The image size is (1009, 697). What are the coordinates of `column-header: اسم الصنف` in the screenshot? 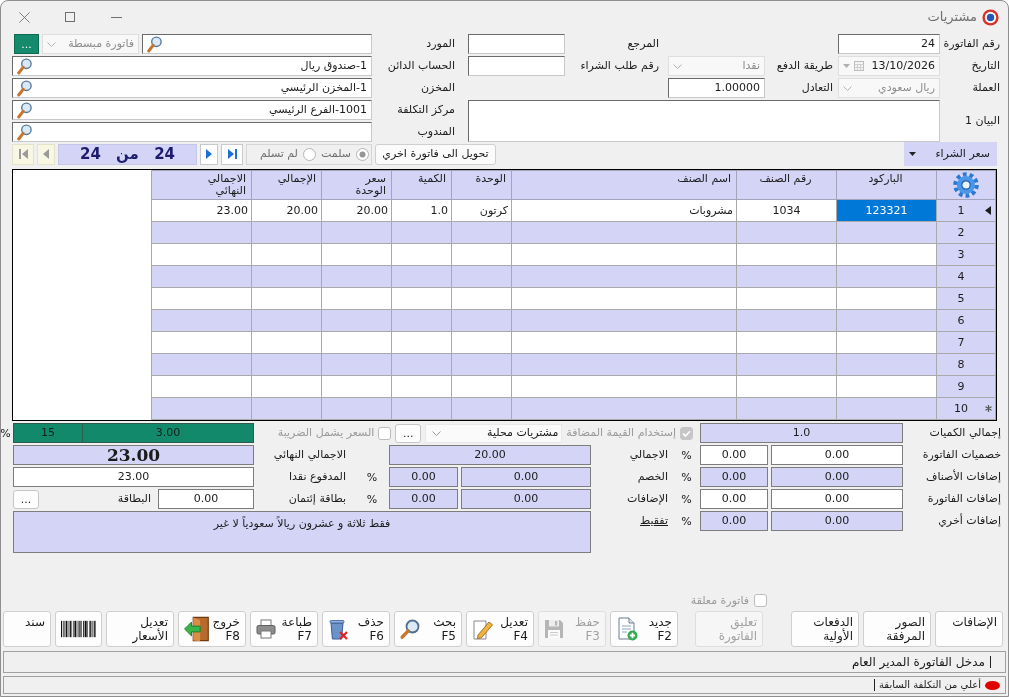 It's located at (624, 185).